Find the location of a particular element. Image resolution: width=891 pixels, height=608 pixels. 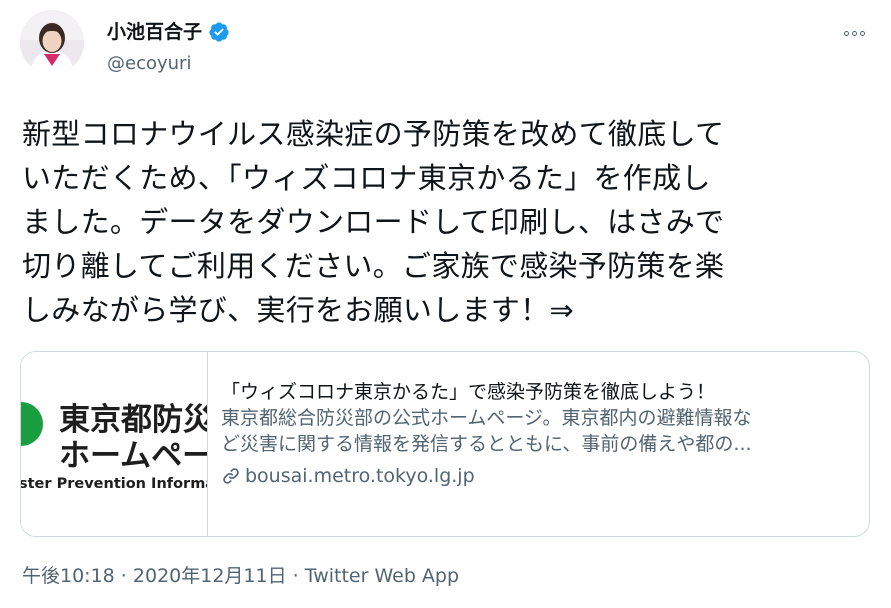

tweet-metadata: 午後10:18 · 2020年12月11日 · Twitter Web App is located at coordinates (240, 576).